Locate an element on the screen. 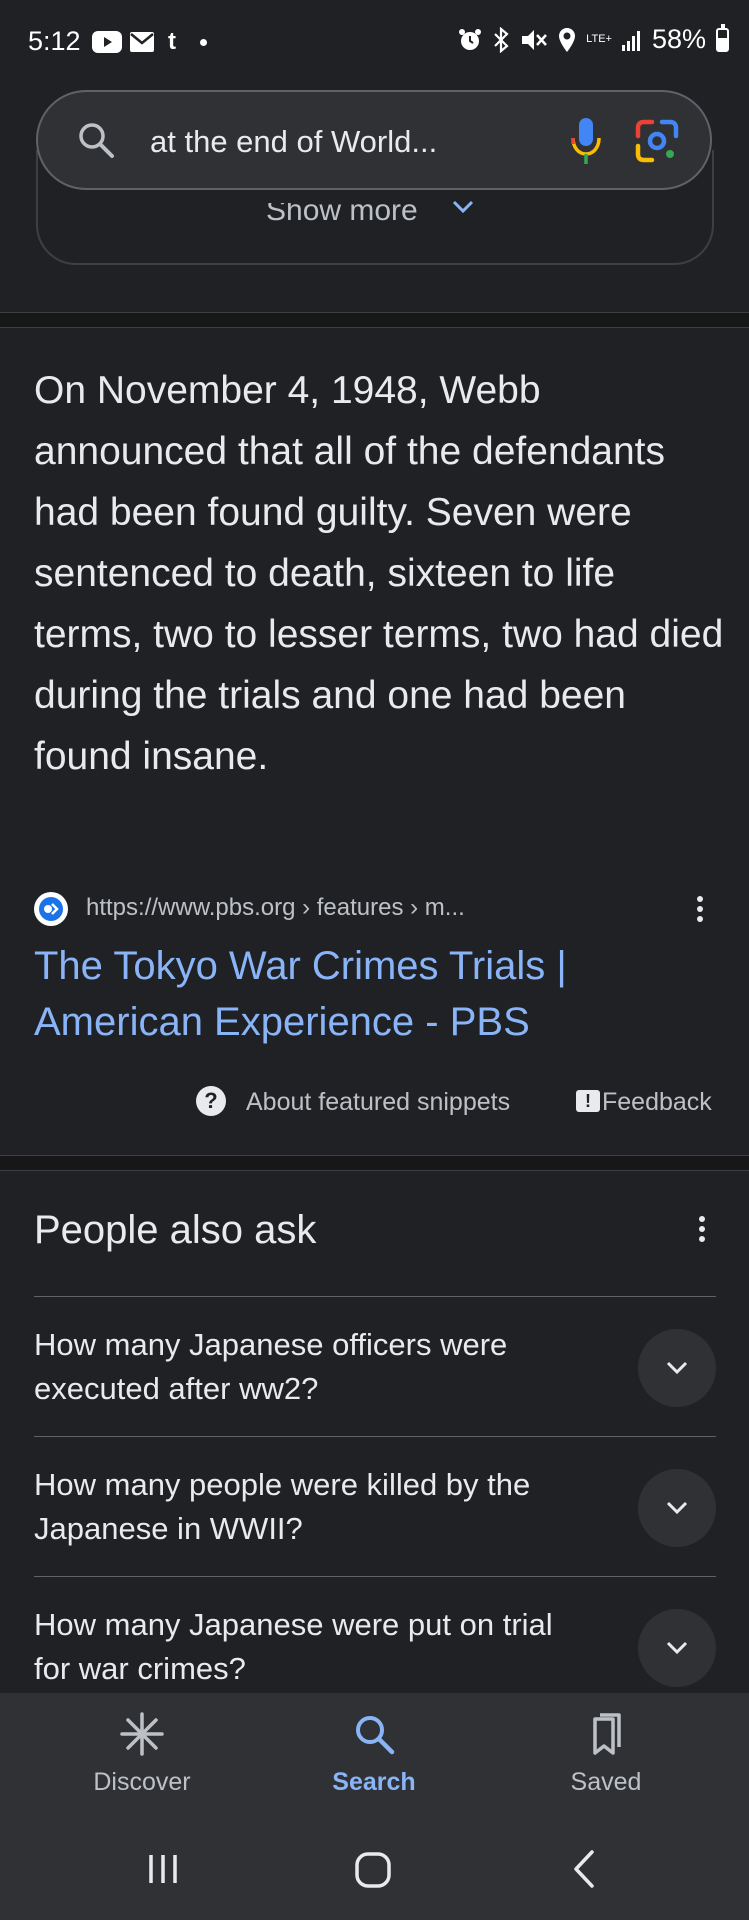 This screenshot has height=1920, width=749. feedback-link: Feedback is located at coordinates (657, 1102).